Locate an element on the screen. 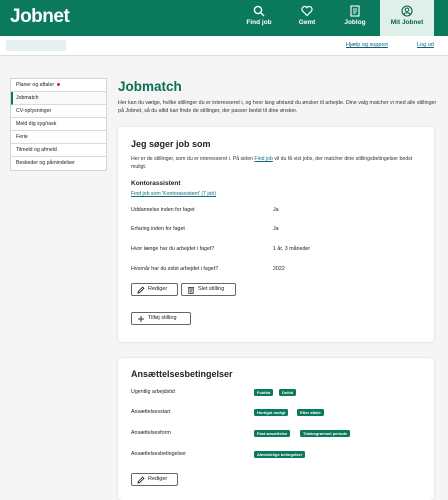  sidebar-item-cv: CV-oplysninger is located at coordinates (58, 111).